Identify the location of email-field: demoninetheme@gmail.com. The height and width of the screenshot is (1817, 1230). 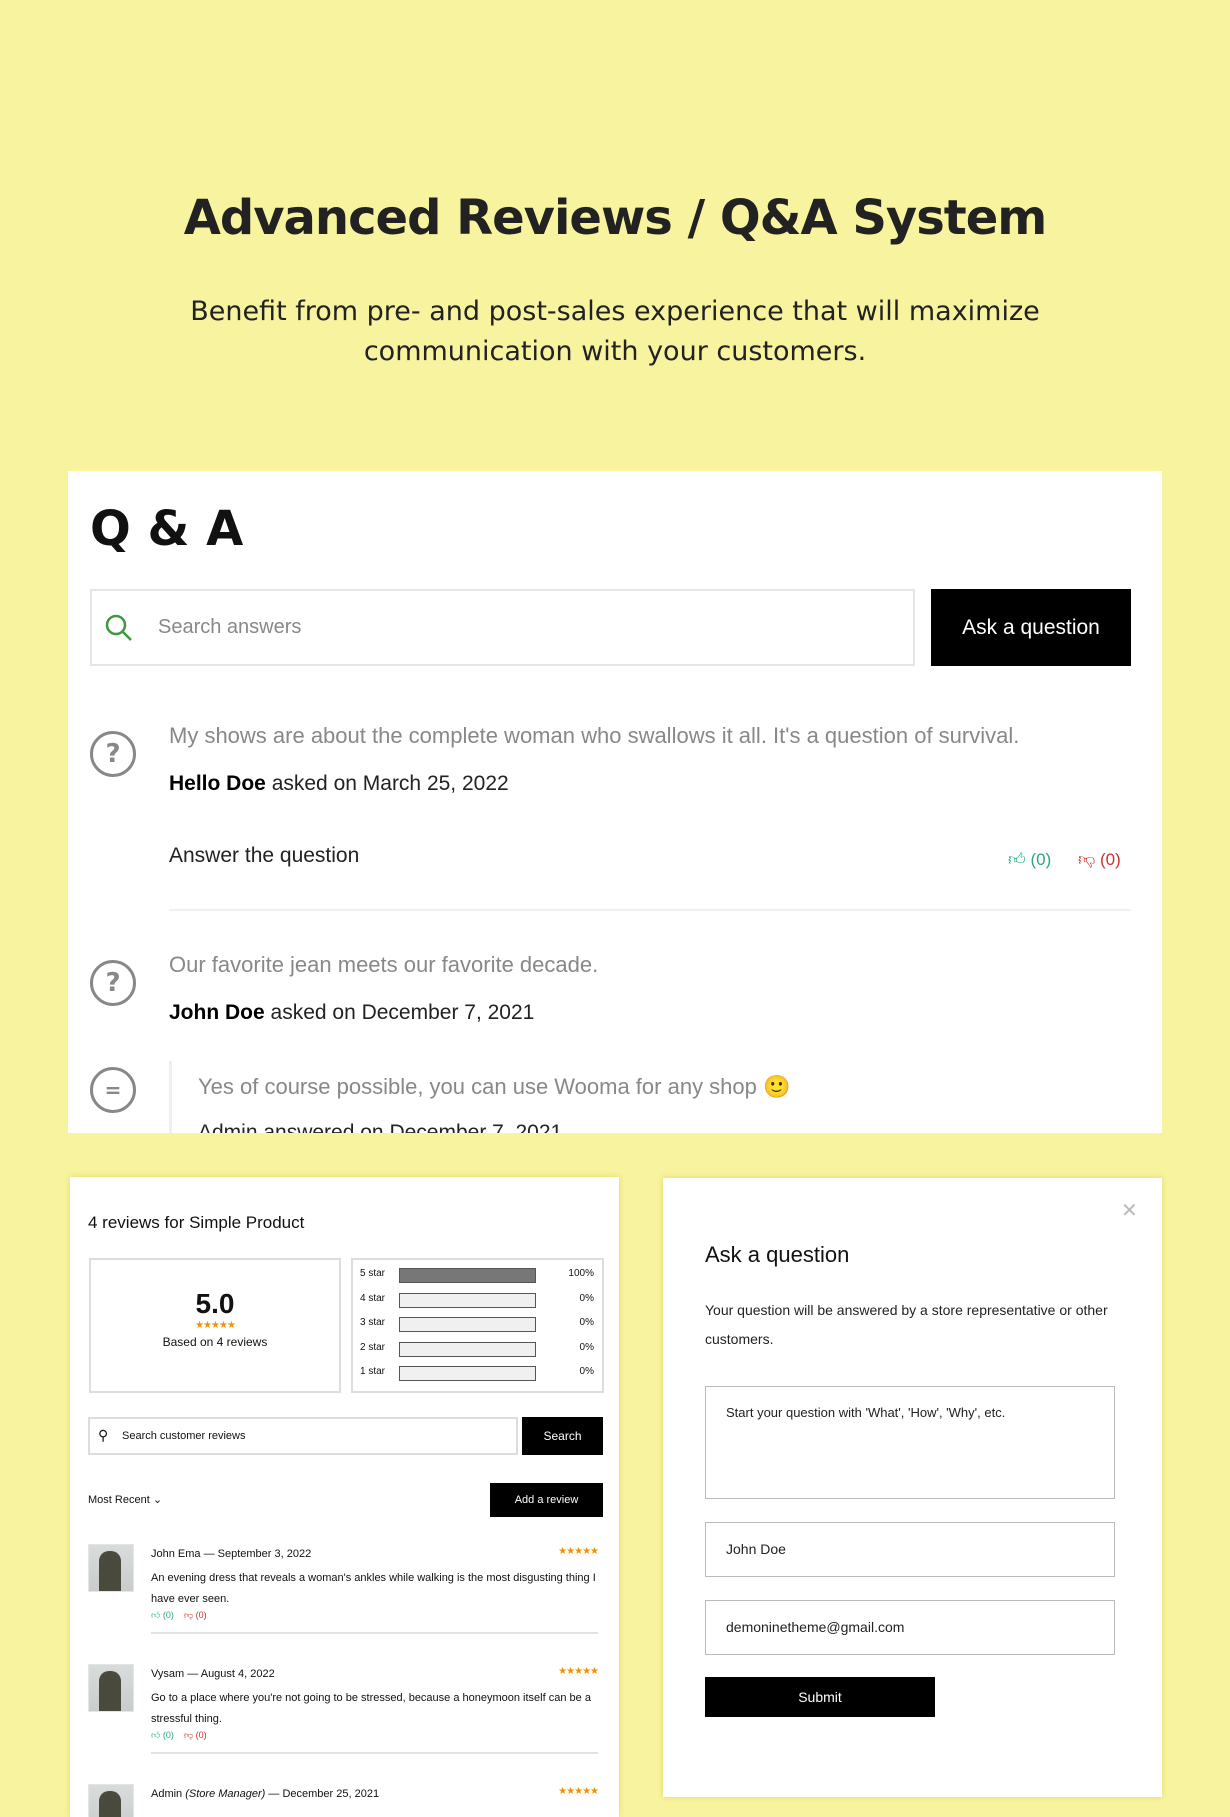
(910, 1627).